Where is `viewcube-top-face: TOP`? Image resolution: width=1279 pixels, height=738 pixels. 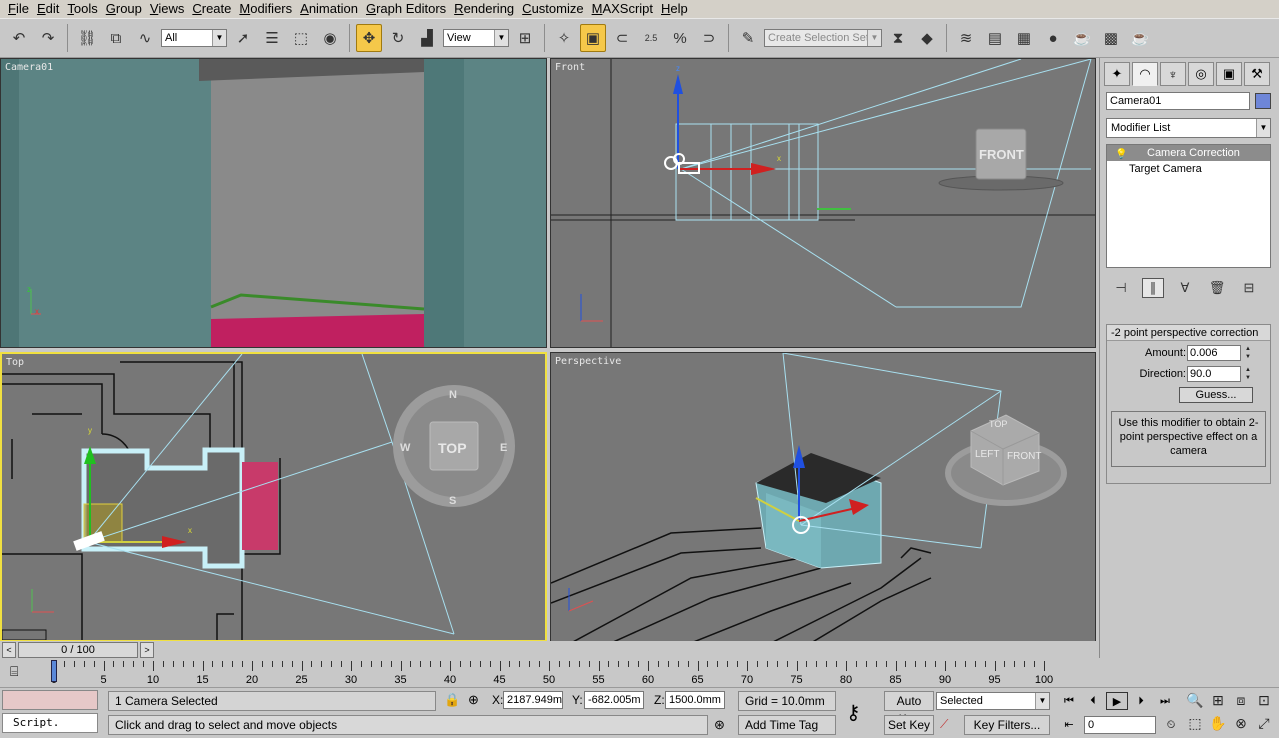 viewcube-top-face: TOP is located at coordinates (998, 424).